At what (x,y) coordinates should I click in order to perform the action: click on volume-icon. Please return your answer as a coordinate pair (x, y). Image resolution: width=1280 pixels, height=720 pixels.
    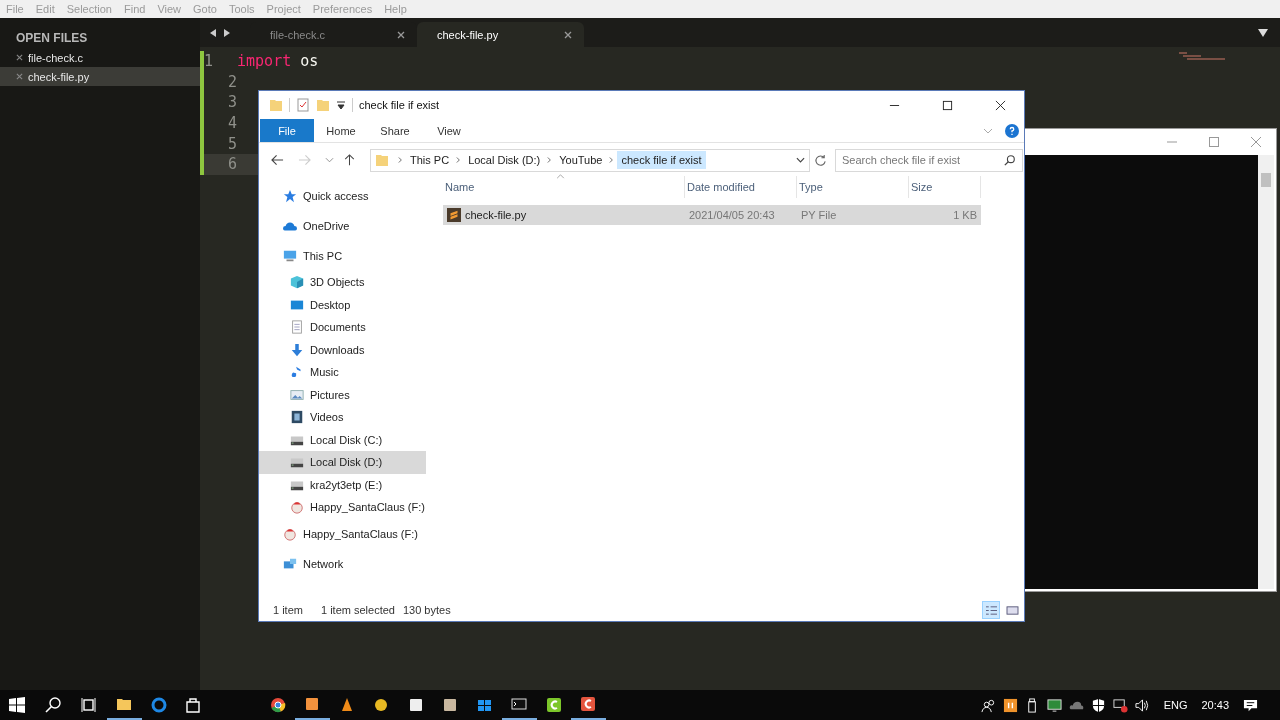
    Looking at the image, I should click on (1142, 705).